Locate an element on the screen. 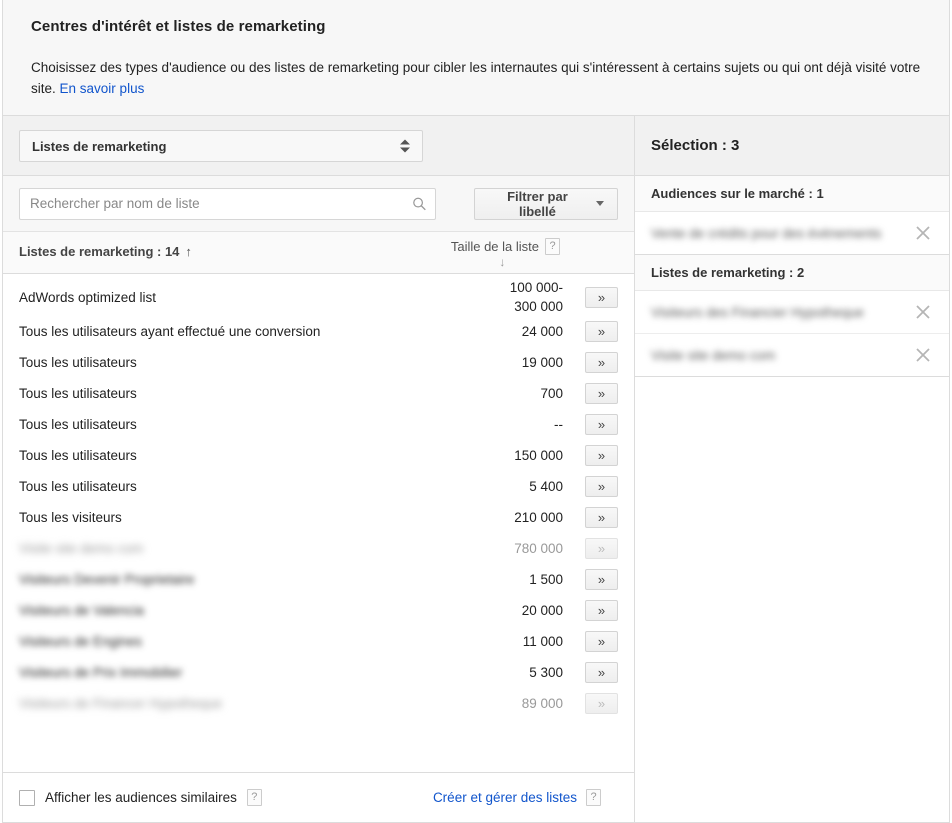 The width and height of the screenshot is (952, 823). list-name: Visite site demo com is located at coordinates (81, 548).